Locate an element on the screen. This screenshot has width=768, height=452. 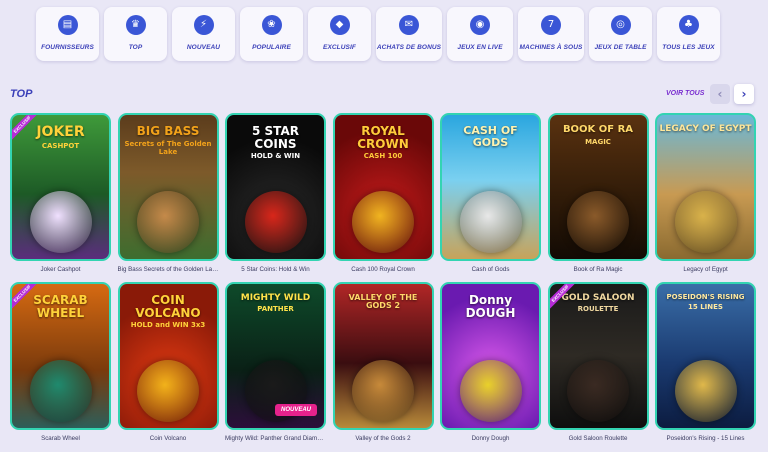
category-button-tous-les-jeux: ♣ TOUS LES JEUX is located at coordinates (688, 34).